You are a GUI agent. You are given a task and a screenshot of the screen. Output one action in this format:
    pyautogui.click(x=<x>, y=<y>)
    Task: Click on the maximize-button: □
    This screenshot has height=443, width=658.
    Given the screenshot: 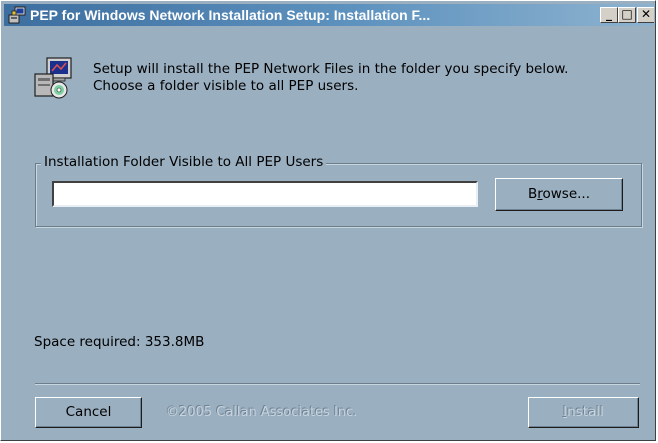 What is the action you would take?
    pyautogui.click(x=627, y=15)
    